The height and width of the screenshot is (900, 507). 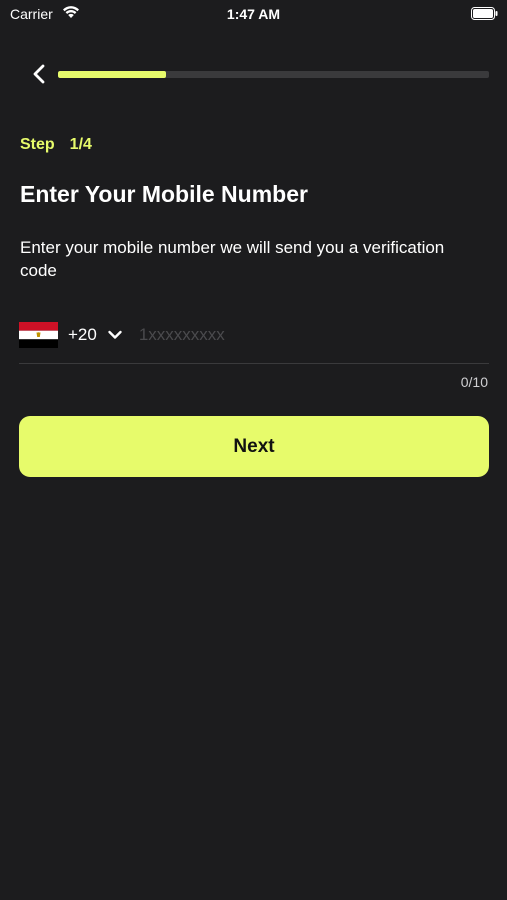 I want to click on progress-fill, so click(x=112, y=74).